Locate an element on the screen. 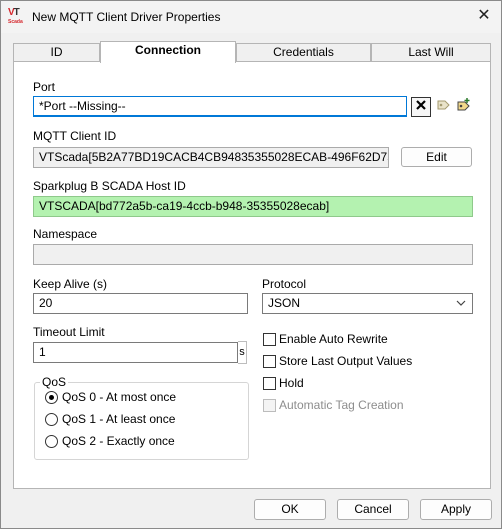 The image size is (502, 529). tab-id: ID is located at coordinates (56, 52).